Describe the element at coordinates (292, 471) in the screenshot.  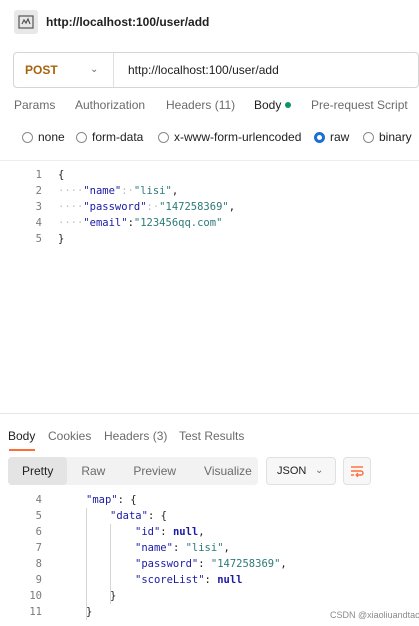
I see `format-select-label: JSON` at that location.